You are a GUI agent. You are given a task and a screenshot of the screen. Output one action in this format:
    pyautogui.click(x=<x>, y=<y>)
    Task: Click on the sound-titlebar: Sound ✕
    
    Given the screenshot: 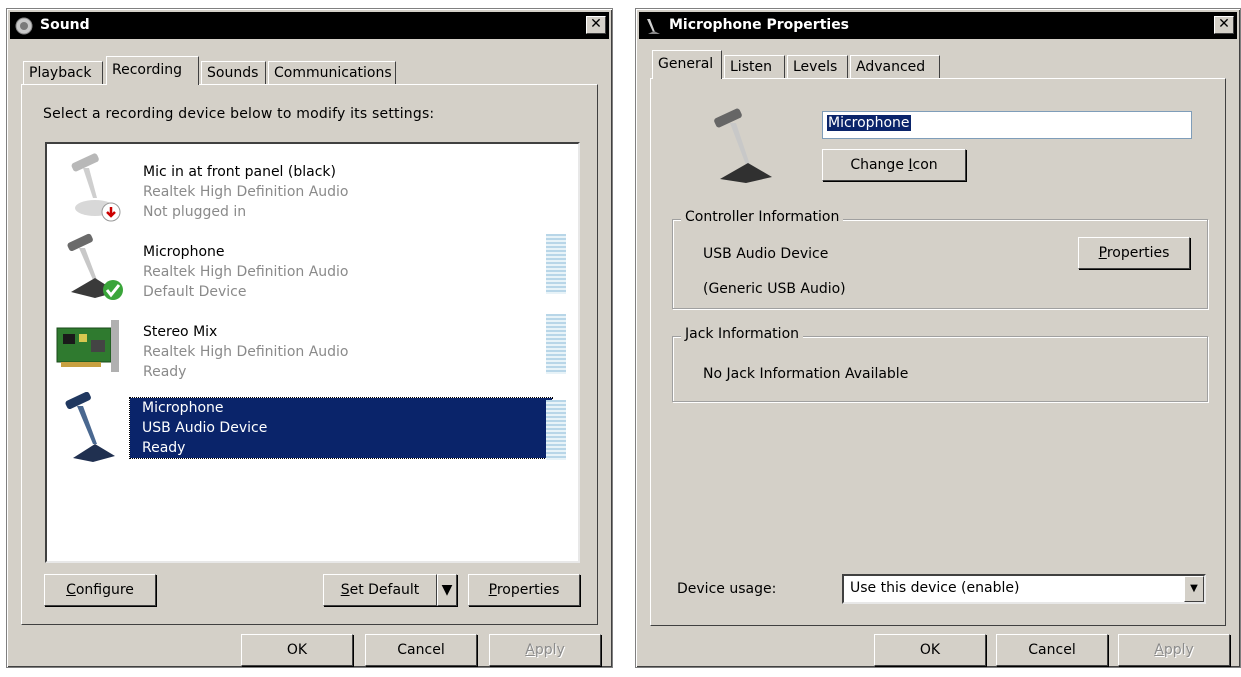 What is the action you would take?
    pyautogui.click(x=309, y=25)
    